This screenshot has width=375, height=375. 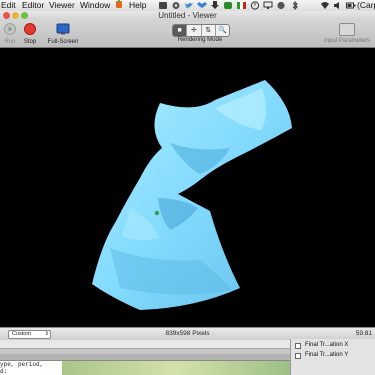 What do you see at coordinates (200, 40) in the screenshot?
I see `rendering-mode-label: Rendering Mode` at bounding box center [200, 40].